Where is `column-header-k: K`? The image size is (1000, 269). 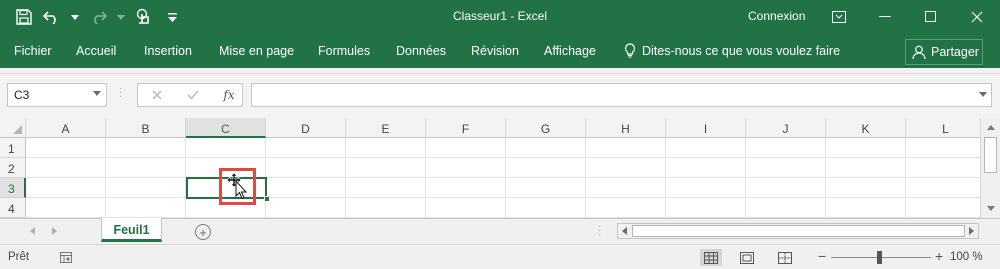
column-header-k: K is located at coordinates (866, 128).